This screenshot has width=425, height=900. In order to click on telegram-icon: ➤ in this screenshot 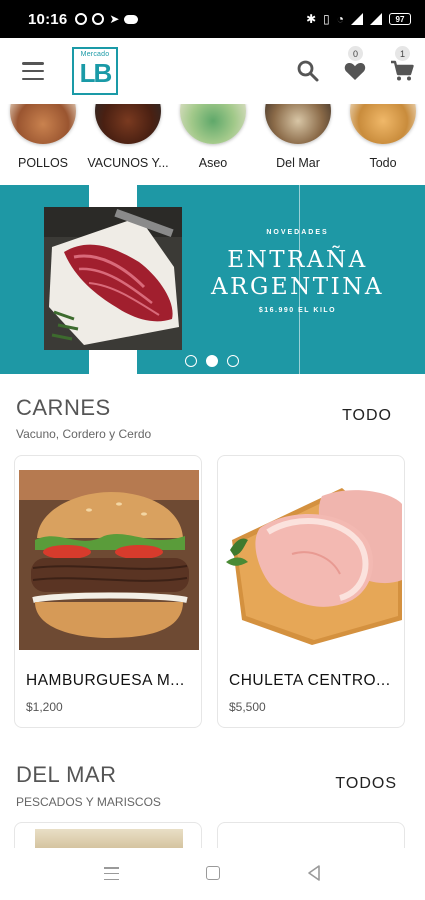, I will do `click(114, 19)`.